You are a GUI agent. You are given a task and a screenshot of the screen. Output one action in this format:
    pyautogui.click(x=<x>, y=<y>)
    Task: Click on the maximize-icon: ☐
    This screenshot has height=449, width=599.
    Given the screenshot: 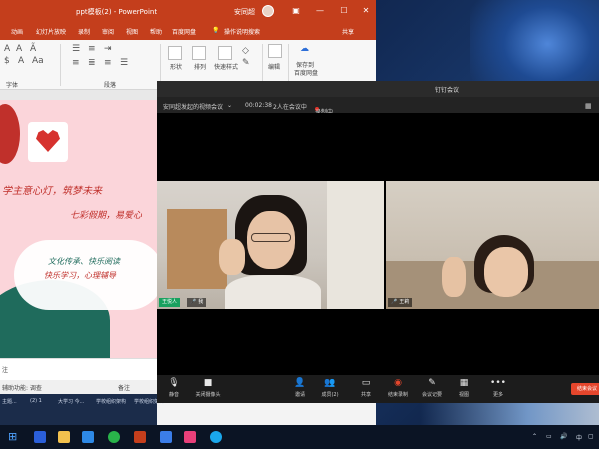 What is the action you would take?
    pyautogui.click(x=344, y=11)
    